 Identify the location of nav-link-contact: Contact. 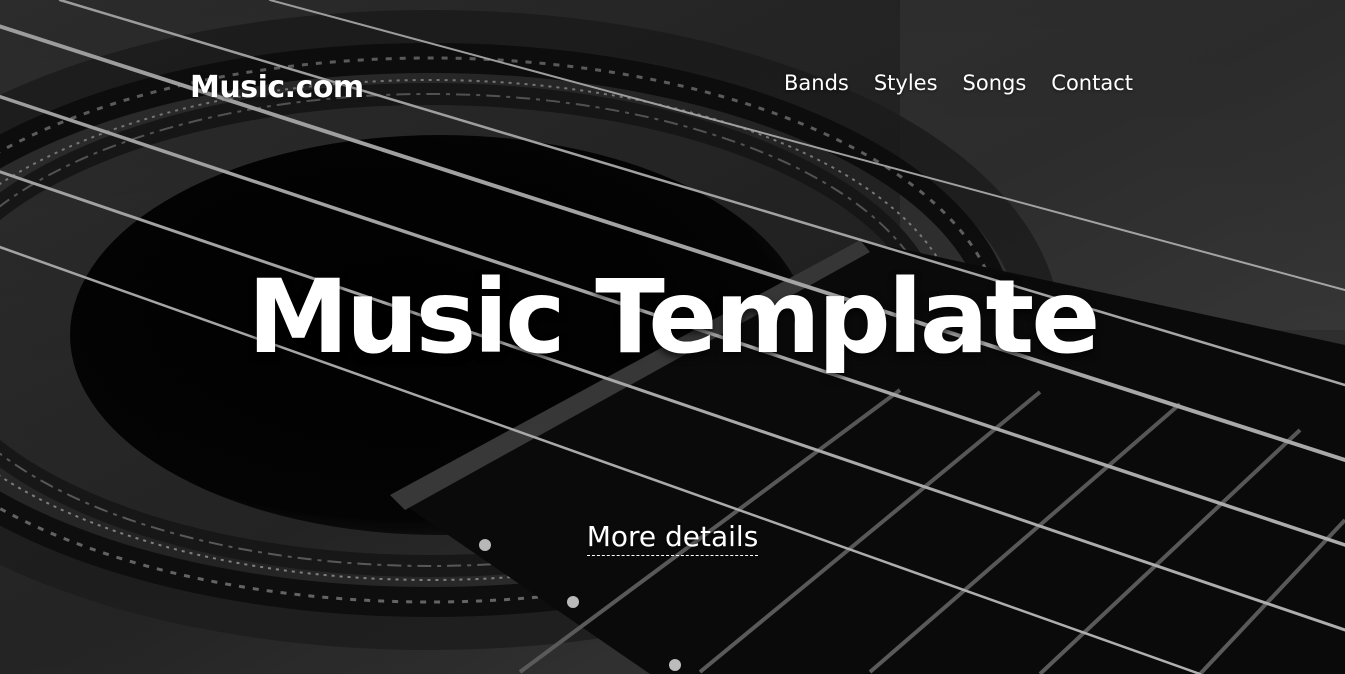
(1092, 83).